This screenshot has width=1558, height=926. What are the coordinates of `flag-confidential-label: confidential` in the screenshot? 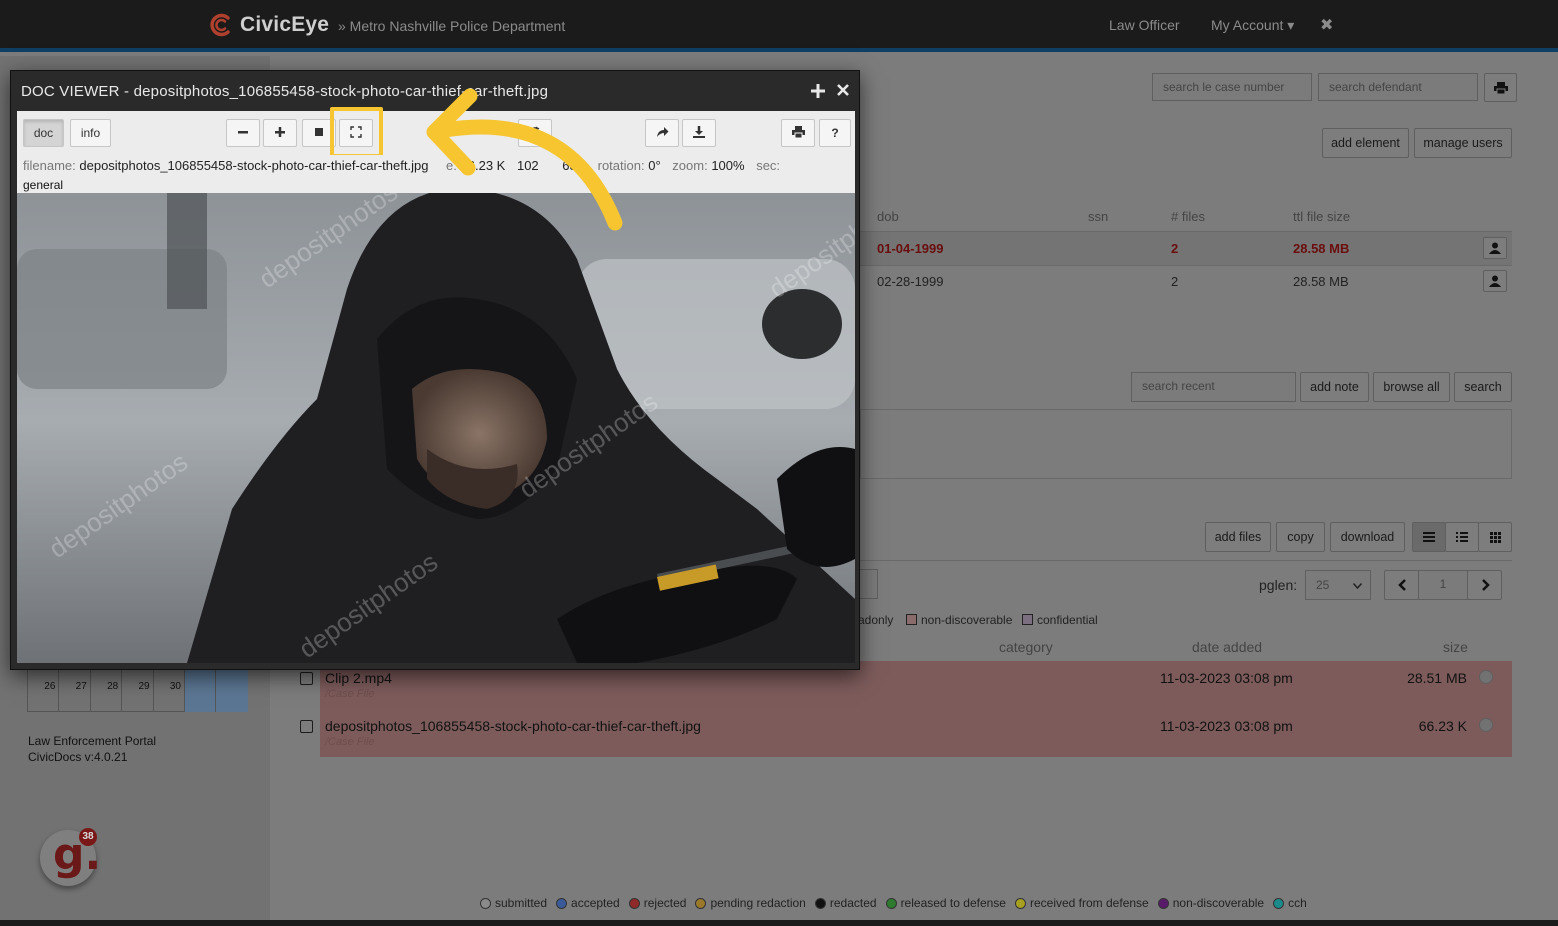 It's located at (1067, 620).